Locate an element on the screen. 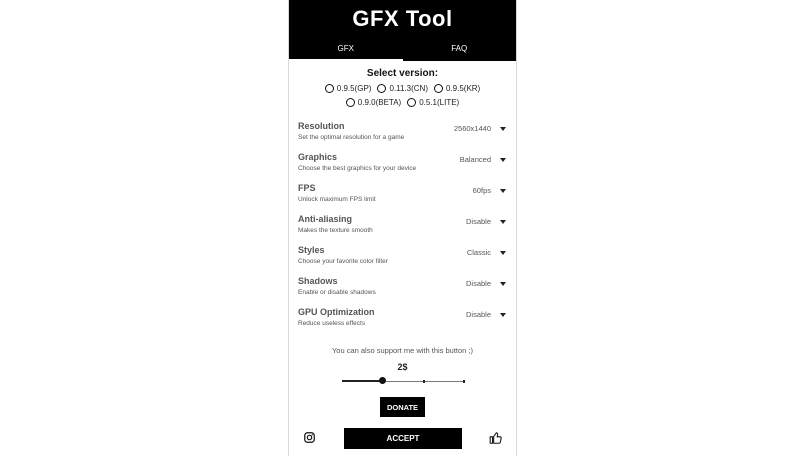 The height and width of the screenshot is (456, 805). setting-description: Choose the best graphics for your device is located at coordinates (357, 168).